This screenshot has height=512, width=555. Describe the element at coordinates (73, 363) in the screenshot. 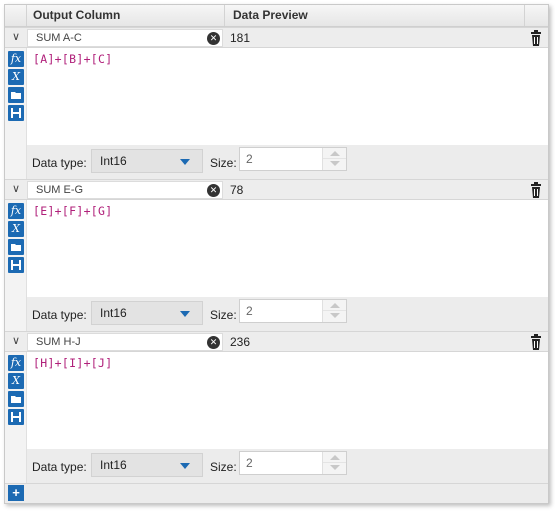

I see `expression-text: [H]+[I]+[J]` at that location.